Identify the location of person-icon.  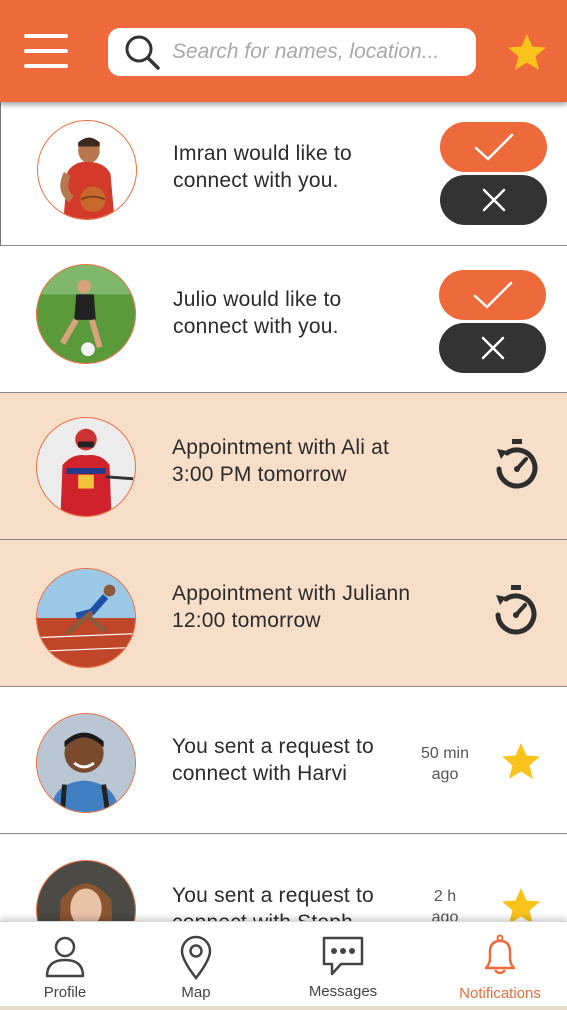
(65, 957).